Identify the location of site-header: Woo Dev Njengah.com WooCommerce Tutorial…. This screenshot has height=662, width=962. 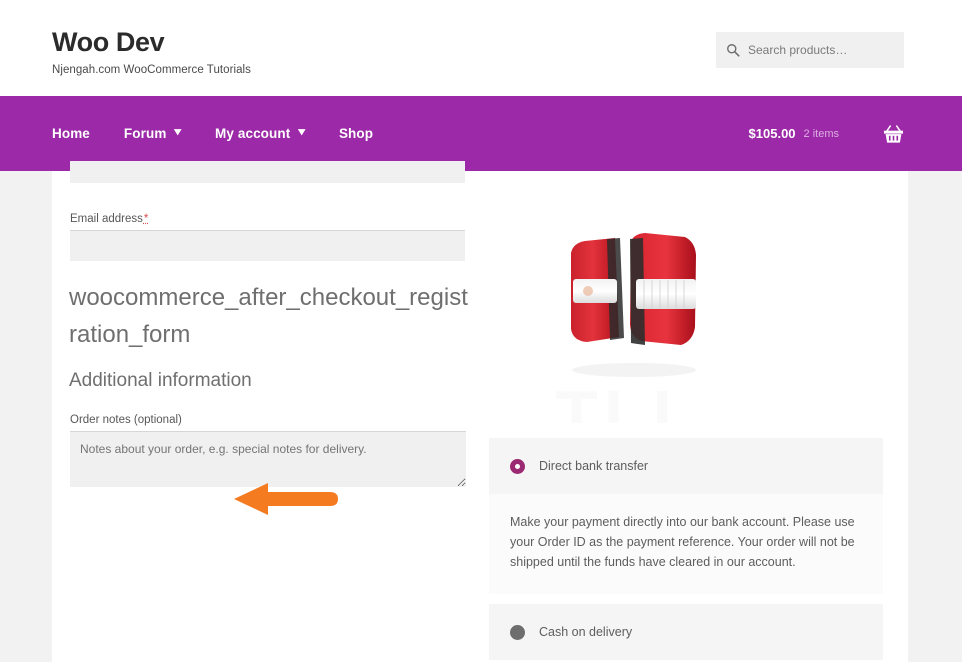
(481, 48).